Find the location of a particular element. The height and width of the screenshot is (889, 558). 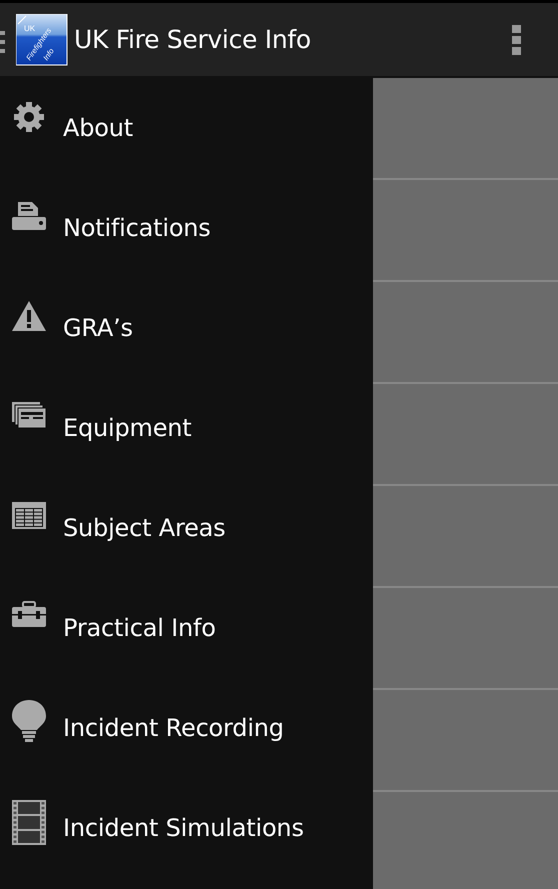

drawer-item: Notifications is located at coordinates (186, 228).